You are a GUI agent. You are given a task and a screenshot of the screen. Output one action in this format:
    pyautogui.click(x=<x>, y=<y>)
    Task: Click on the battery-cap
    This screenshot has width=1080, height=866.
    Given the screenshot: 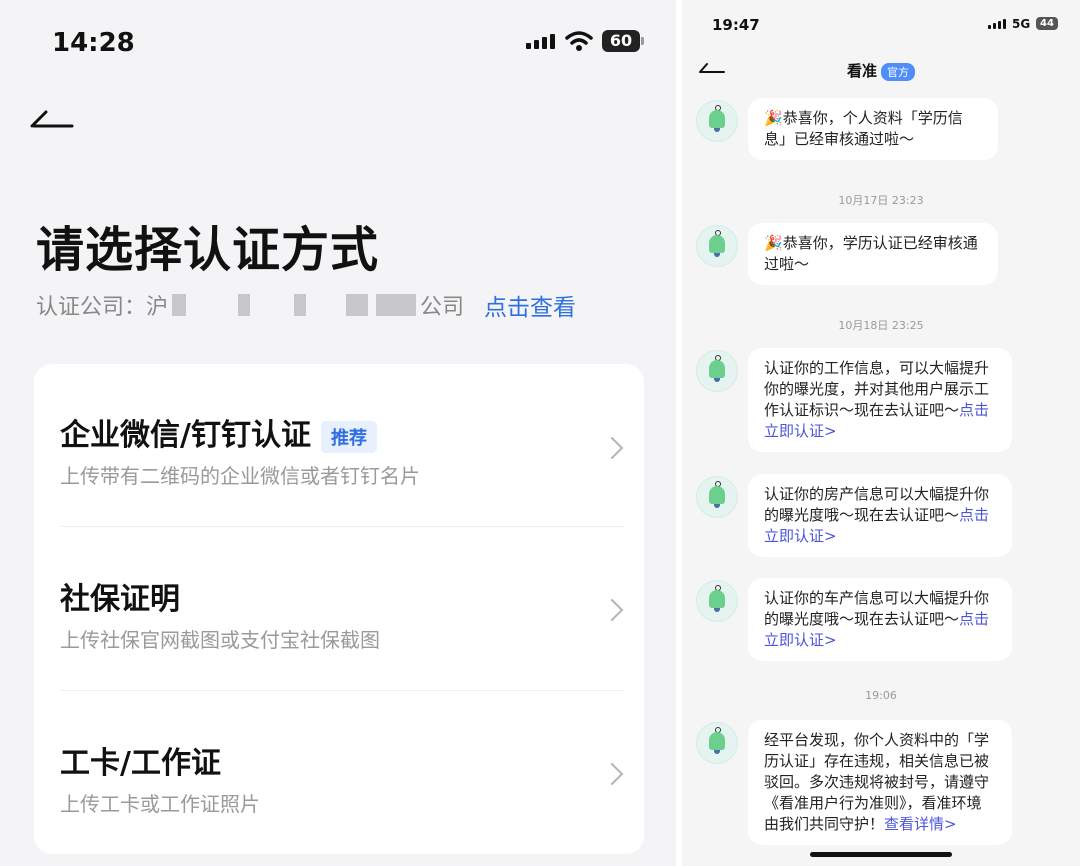 What is the action you would take?
    pyautogui.click(x=642, y=41)
    